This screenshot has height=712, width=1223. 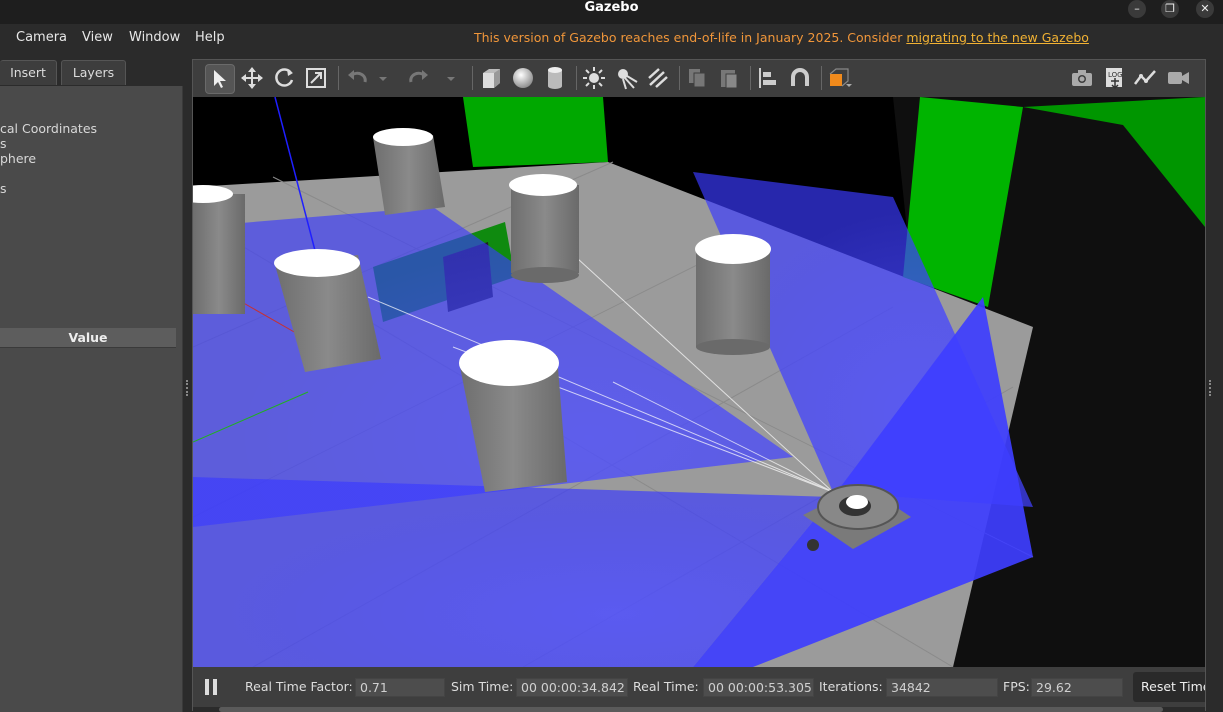 I want to click on box-icon, so click(x=491, y=78).